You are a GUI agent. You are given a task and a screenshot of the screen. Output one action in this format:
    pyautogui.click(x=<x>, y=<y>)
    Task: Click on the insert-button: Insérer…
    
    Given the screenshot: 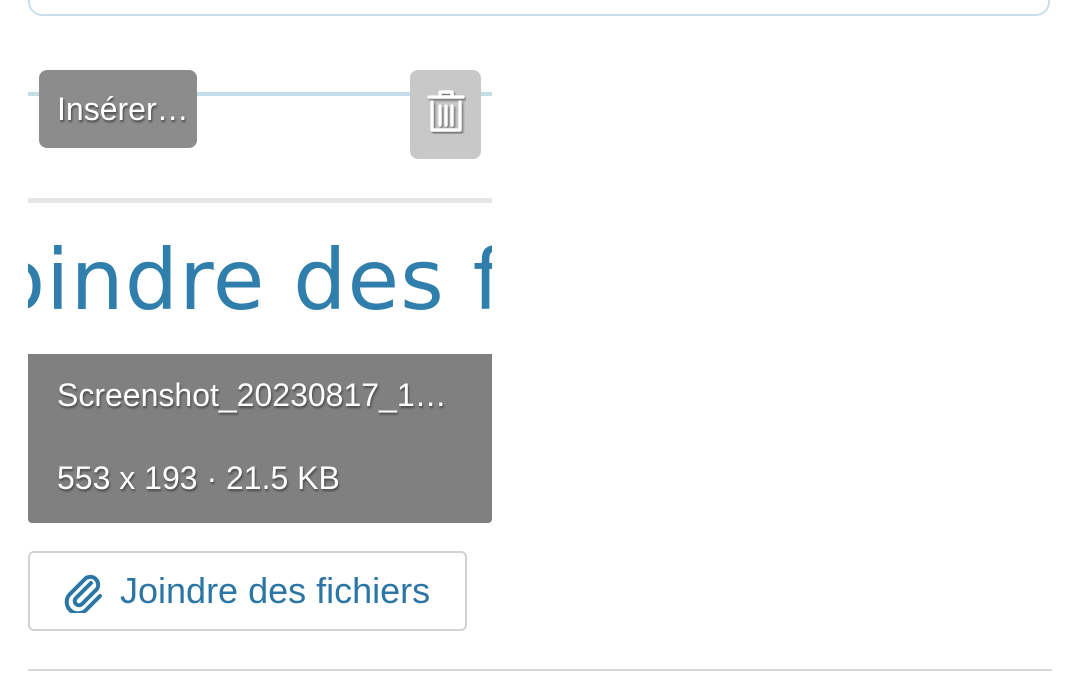 What is the action you would take?
    pyautogui.click(x=118, y=109)
    